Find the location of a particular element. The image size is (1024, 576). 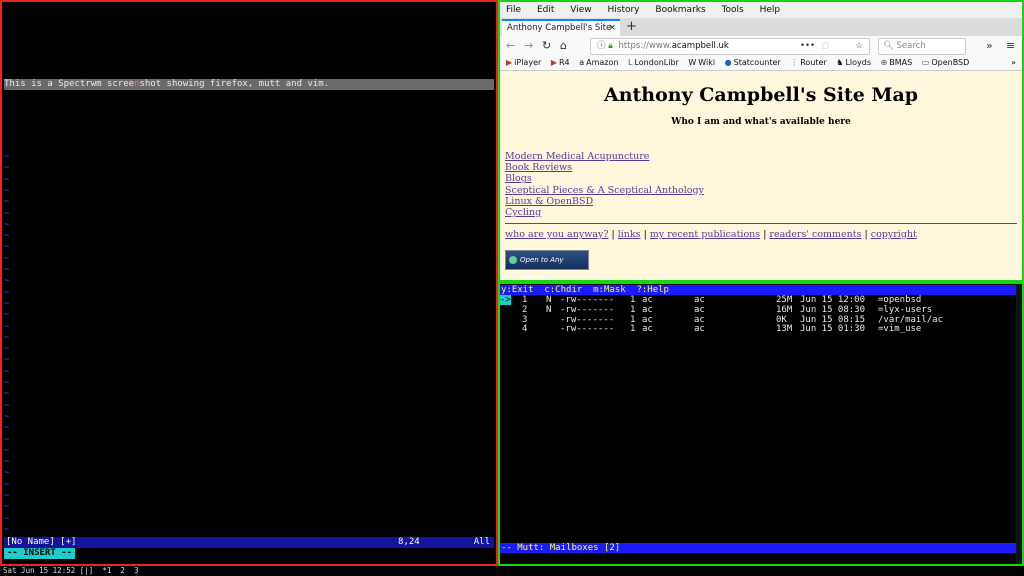

bookmark-router: ⋮ Router is located at coordinates (808, 62).